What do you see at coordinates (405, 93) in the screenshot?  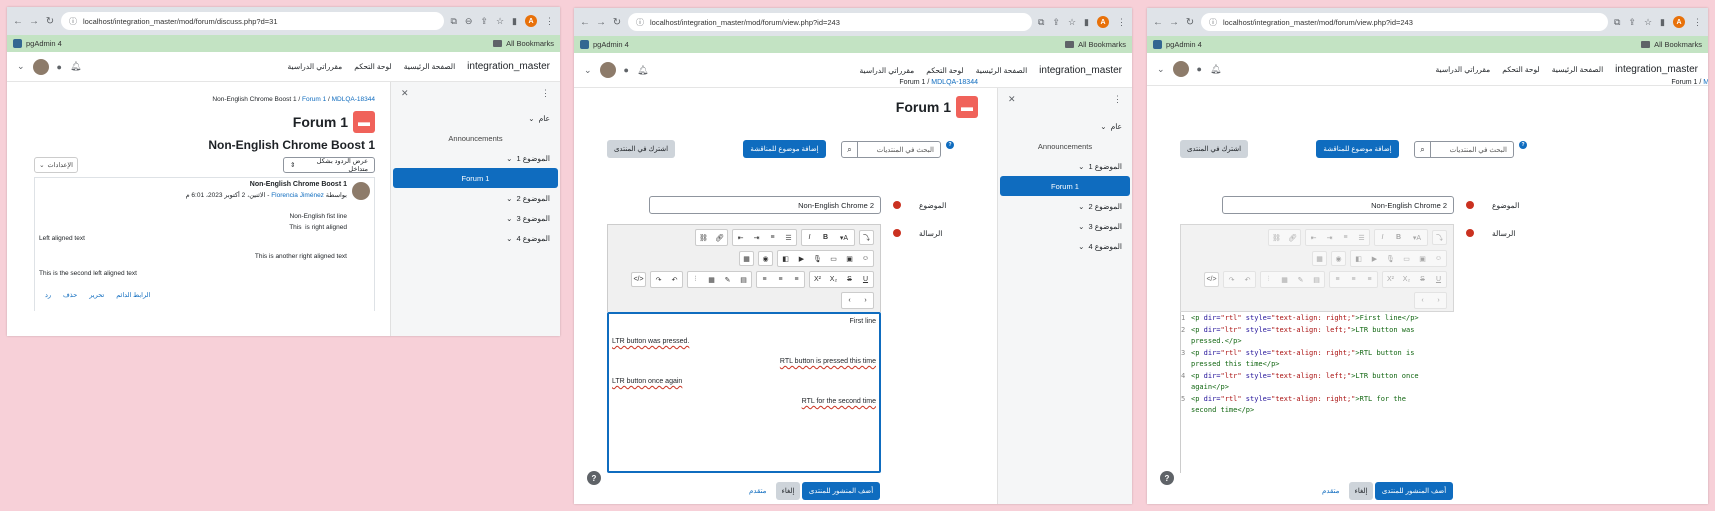 I see `drawer-close-icon: ✕` at bounding box center [405, 93].